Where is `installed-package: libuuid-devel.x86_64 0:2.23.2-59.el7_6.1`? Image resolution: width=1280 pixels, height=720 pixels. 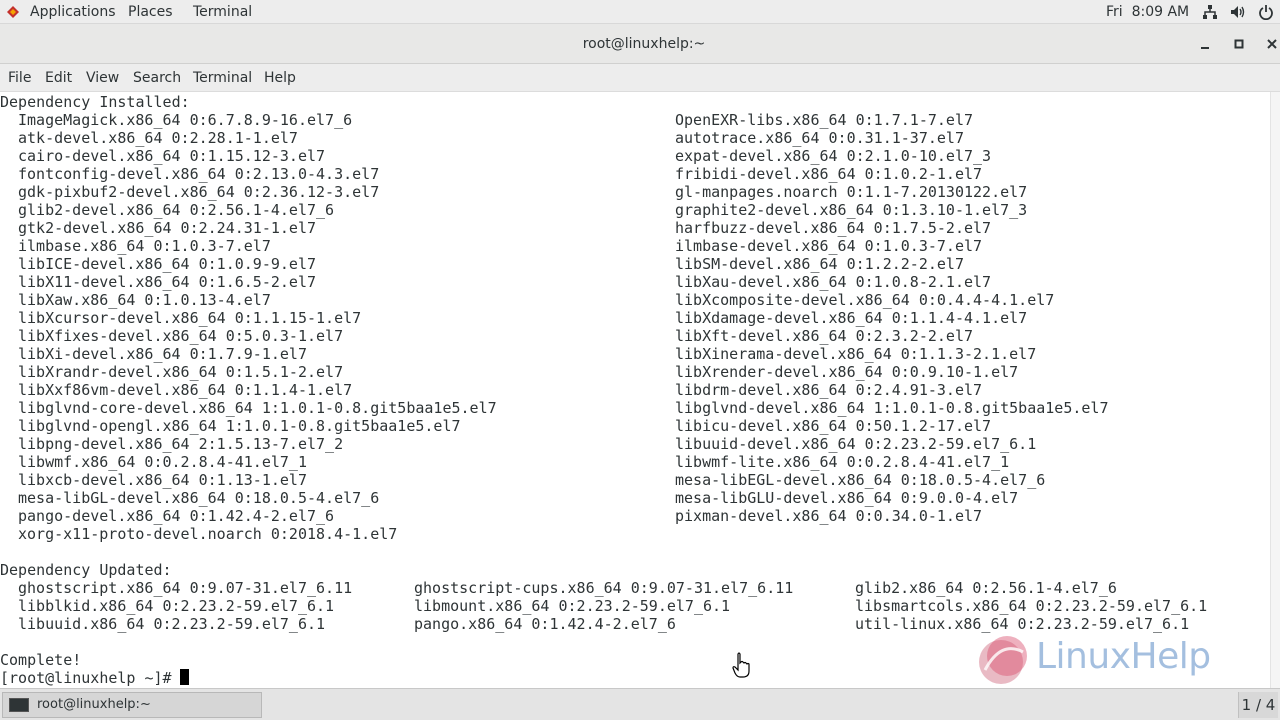 installed-package: libuuid-devel.x86_64 0:2.23.2-59.el7_6.1 is located at coordinates (856, 444).